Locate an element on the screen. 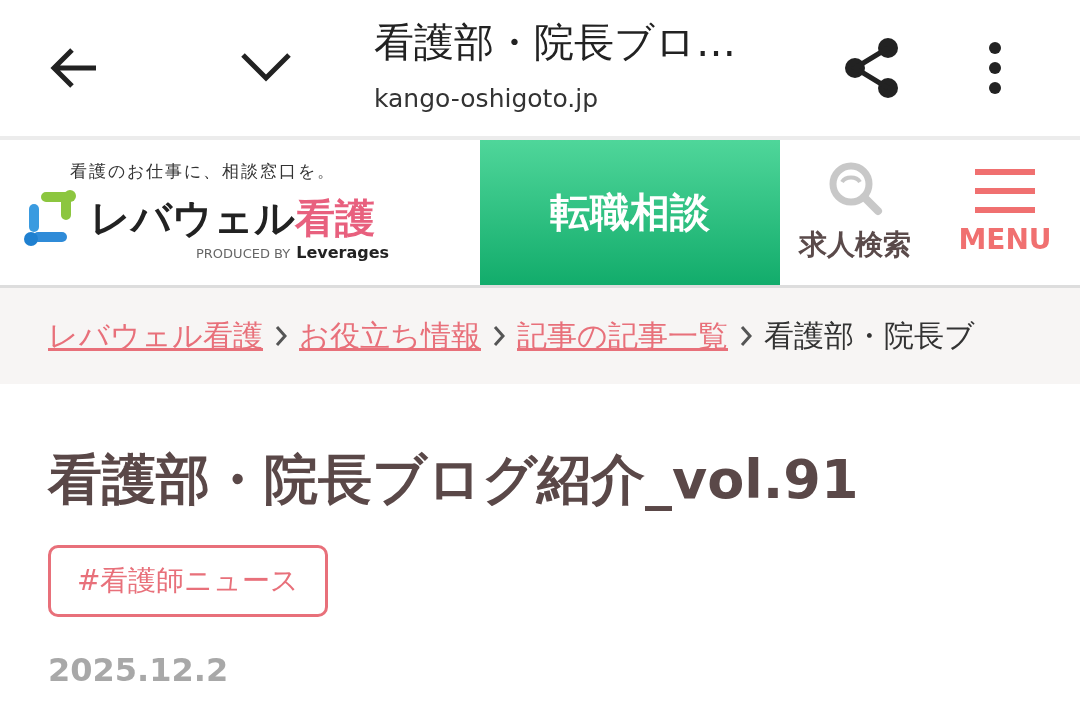 The height and width of the screenshot is (720, 1080). breadcrumb-link: お役立ち情報 is located at coordinates (390, 336).